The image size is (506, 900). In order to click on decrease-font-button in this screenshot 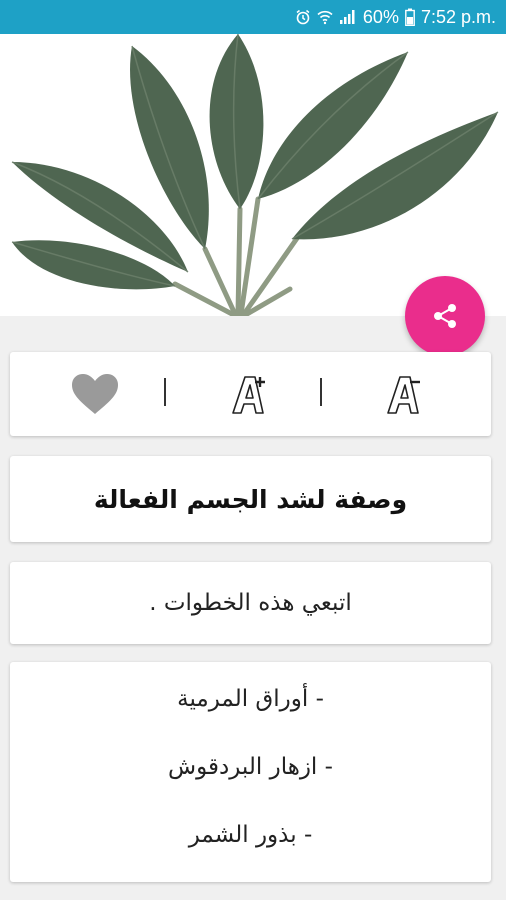, I will do `click(405, 394)`.